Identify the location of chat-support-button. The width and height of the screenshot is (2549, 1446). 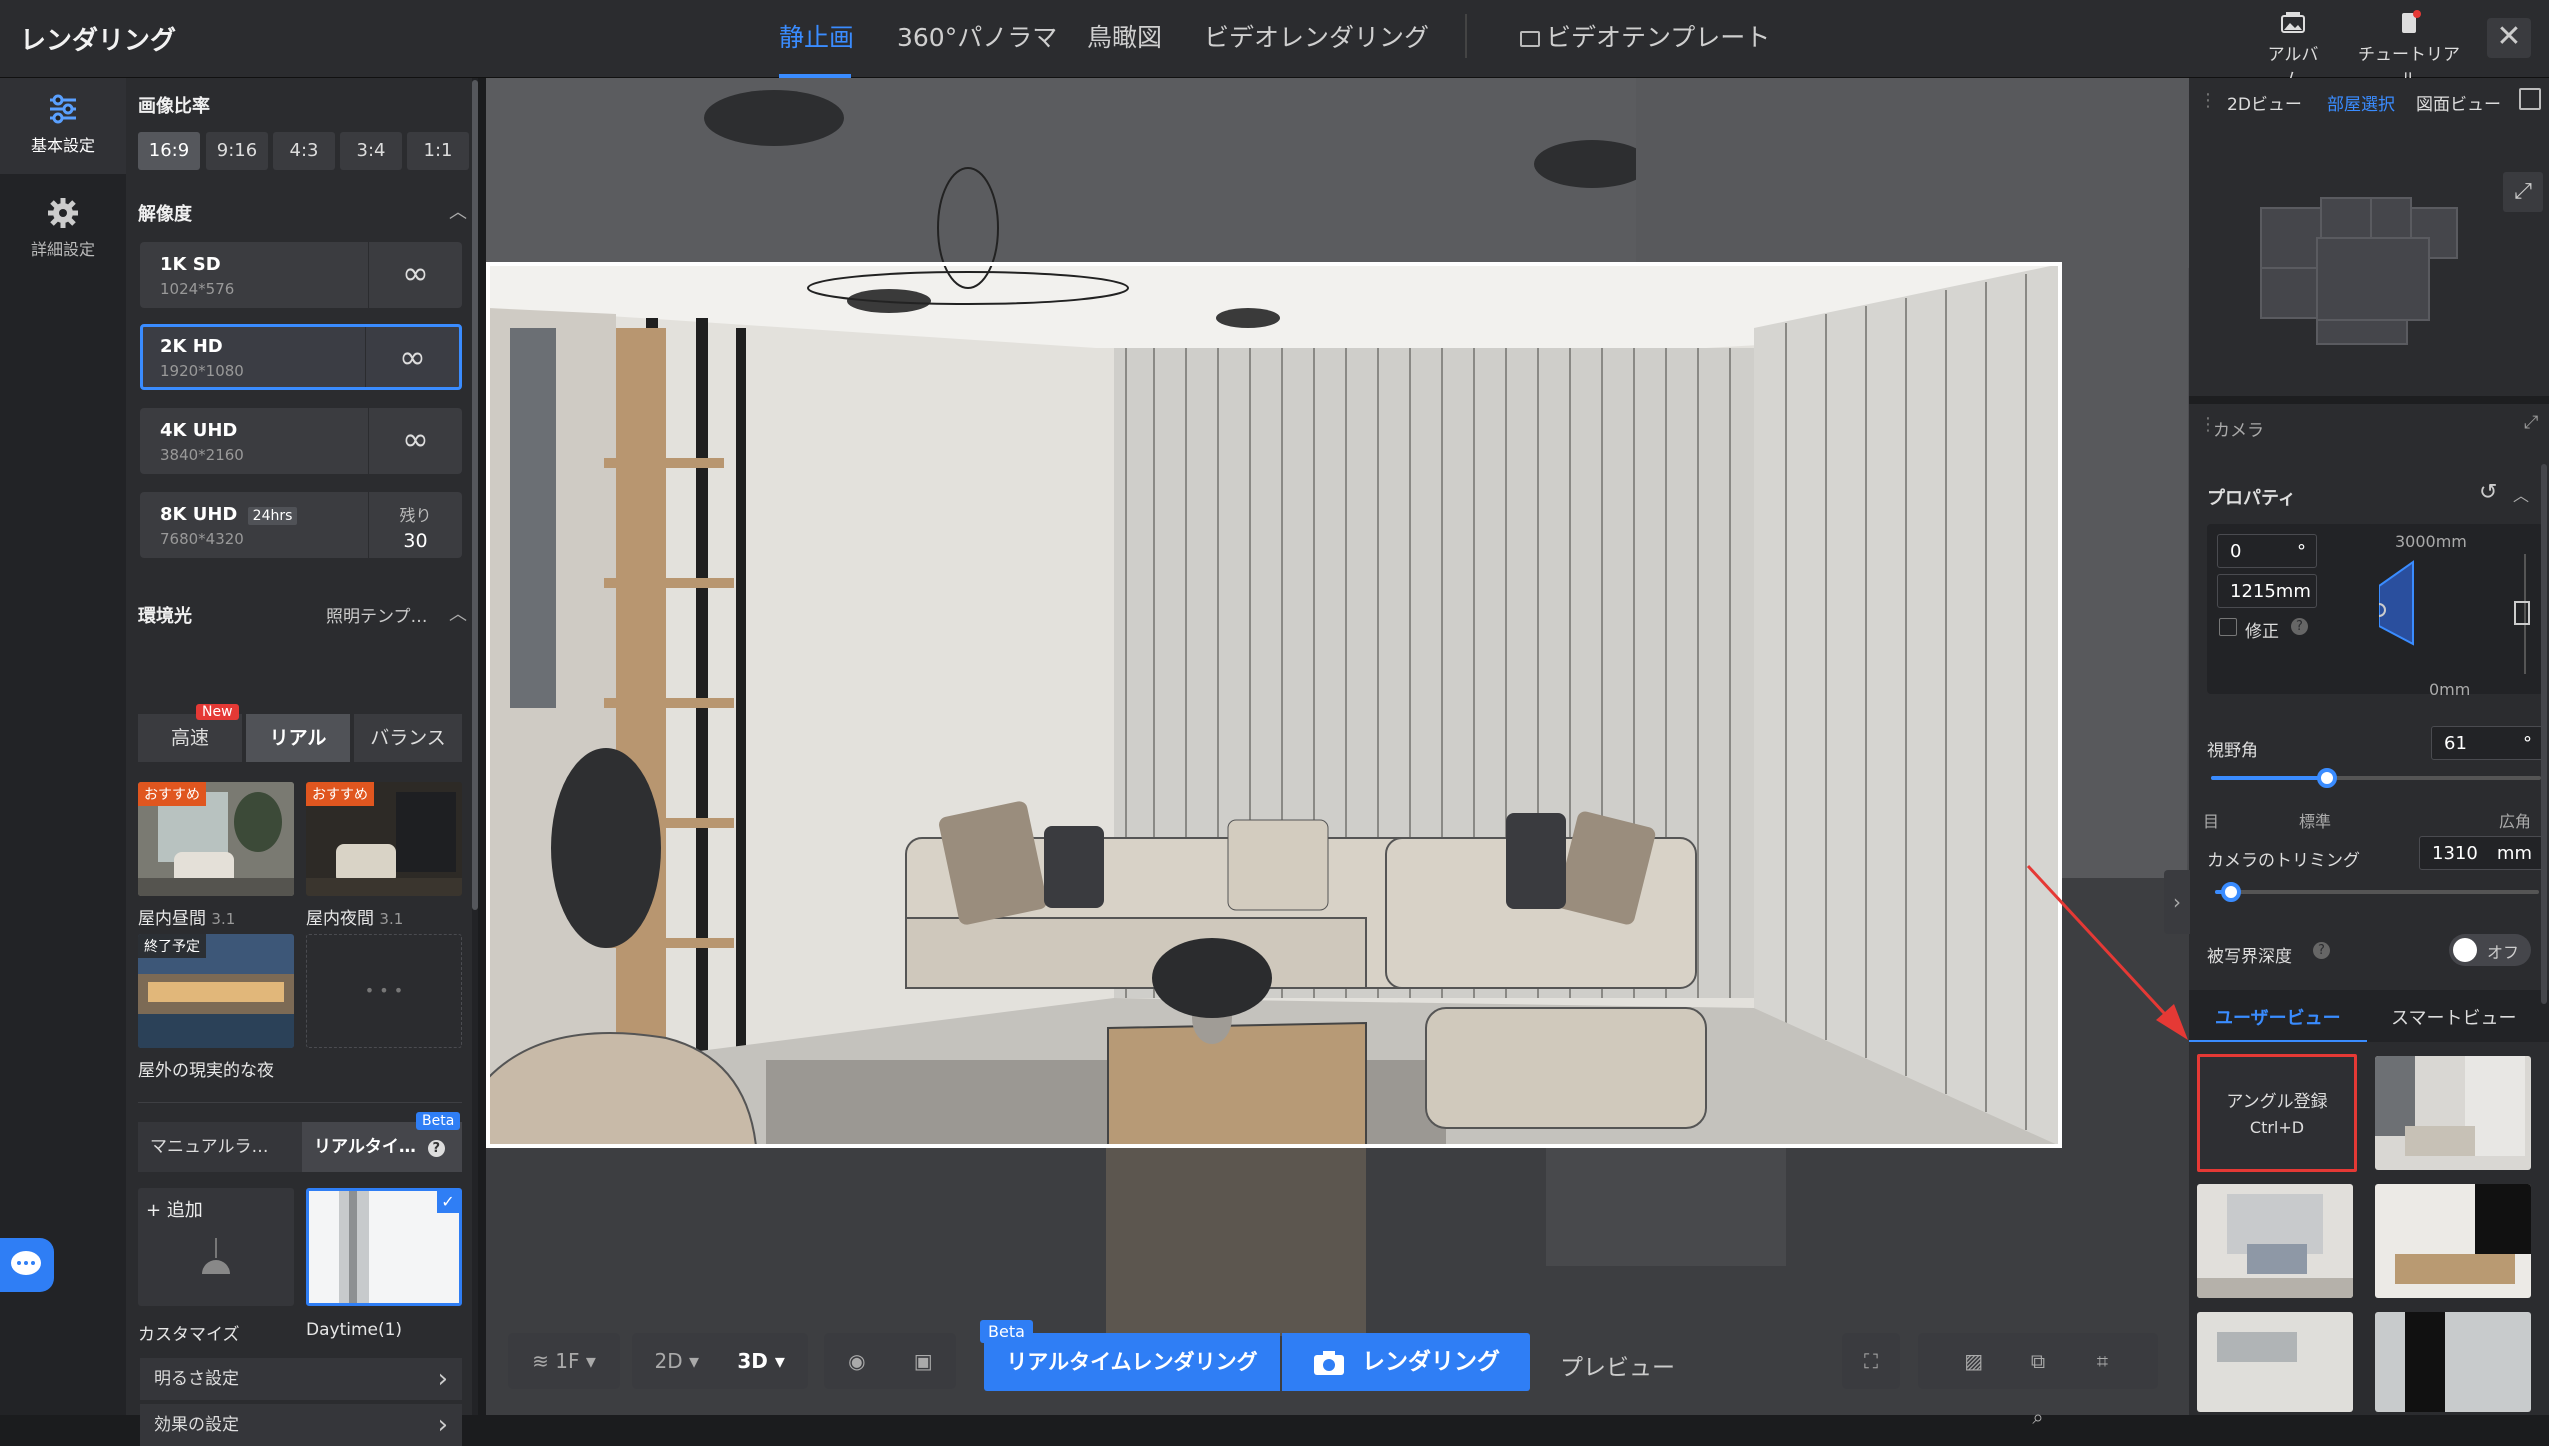
(27, 1265).